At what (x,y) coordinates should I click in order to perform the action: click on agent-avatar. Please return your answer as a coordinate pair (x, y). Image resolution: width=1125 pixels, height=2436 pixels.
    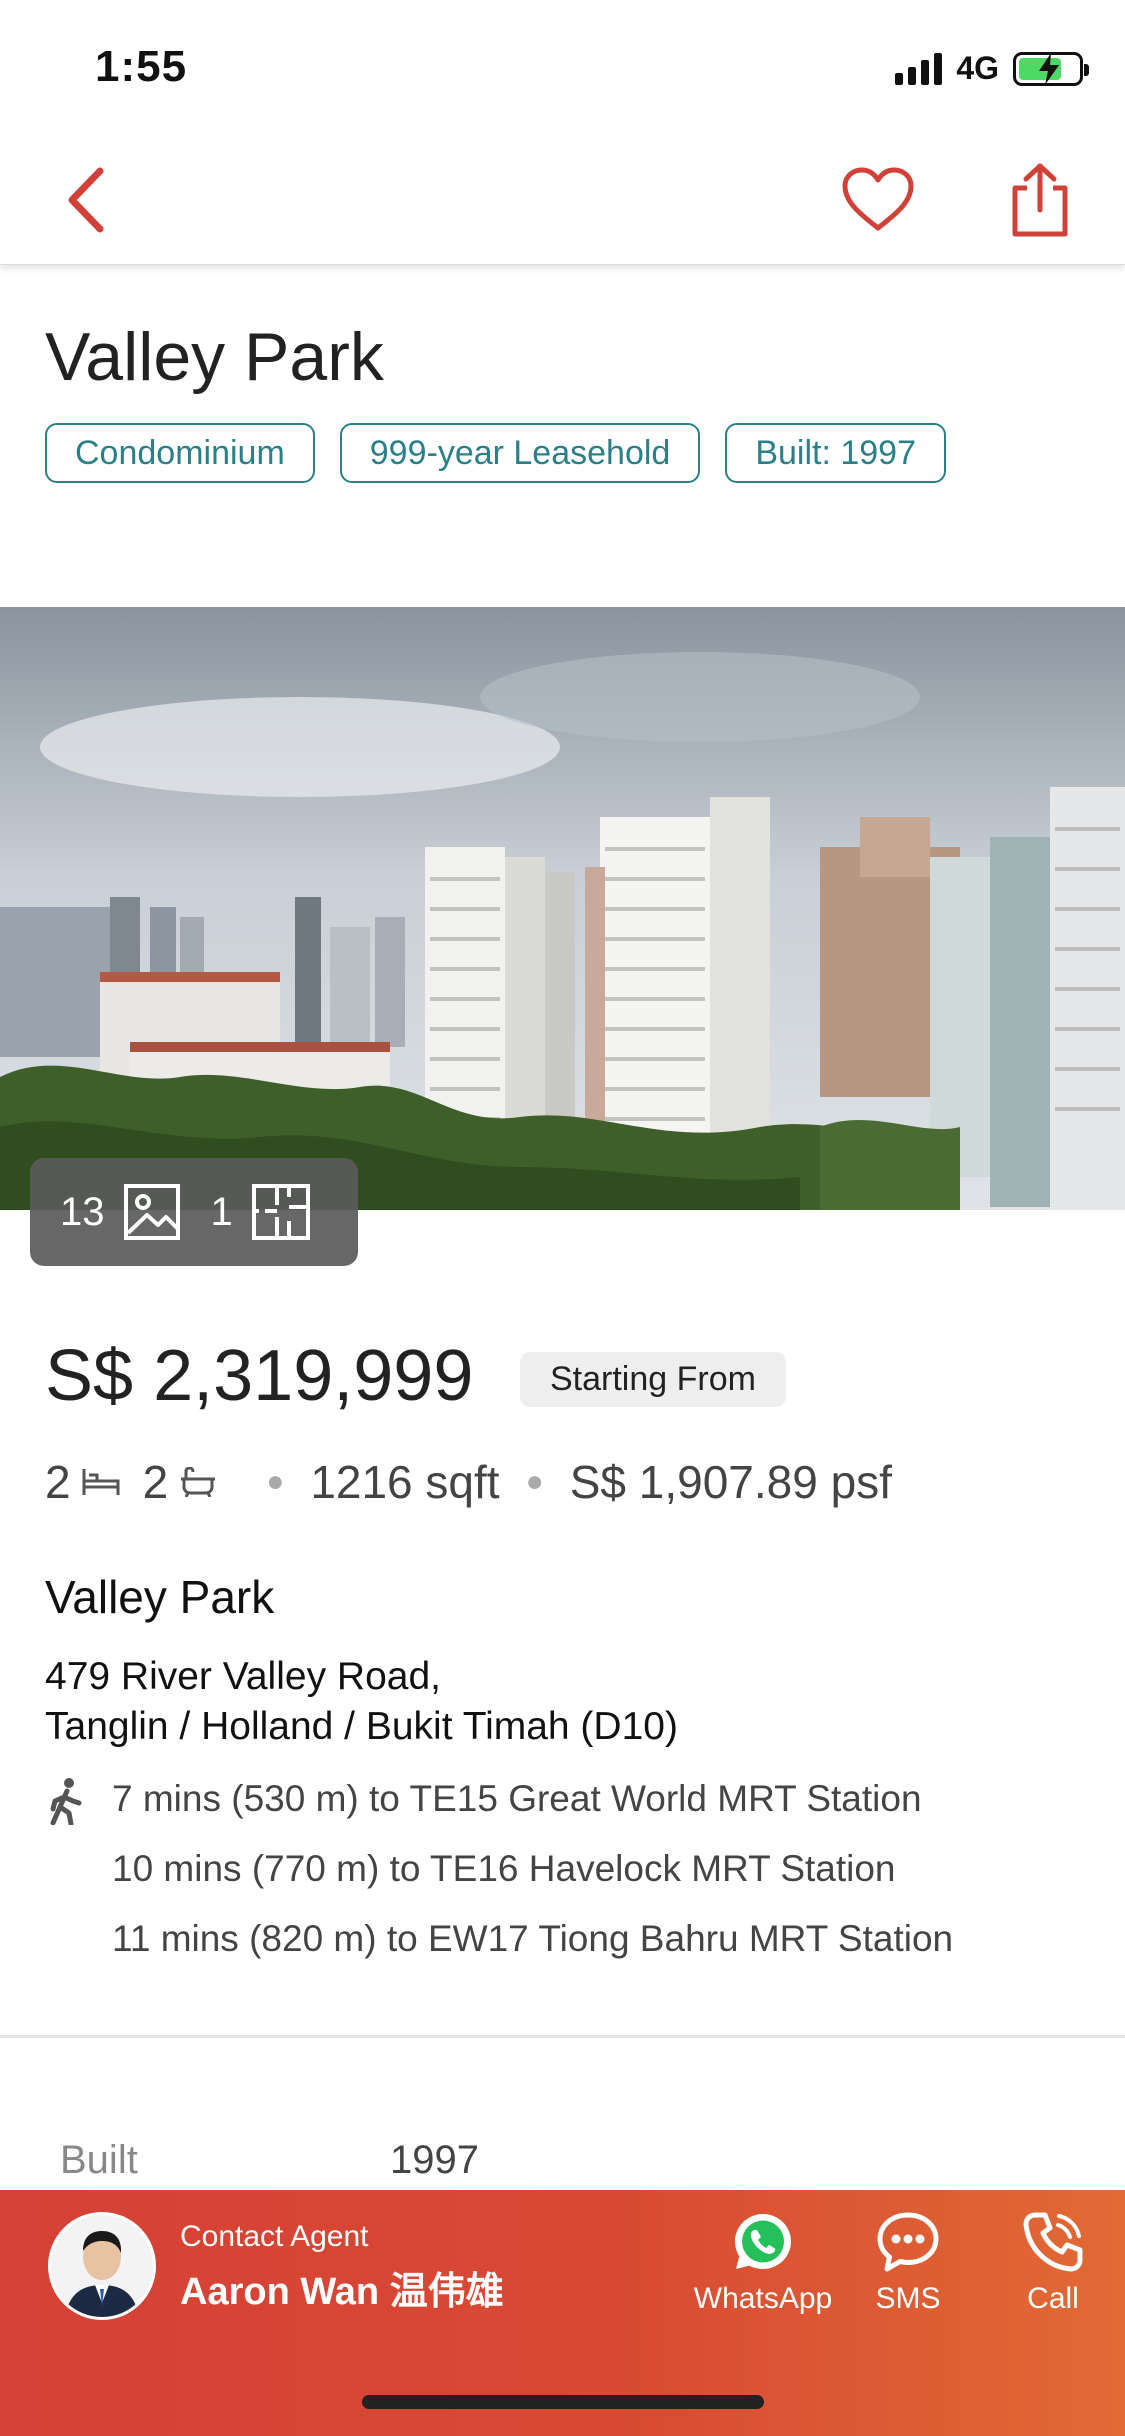
    Looking at the image, I should click on (102, 2266).